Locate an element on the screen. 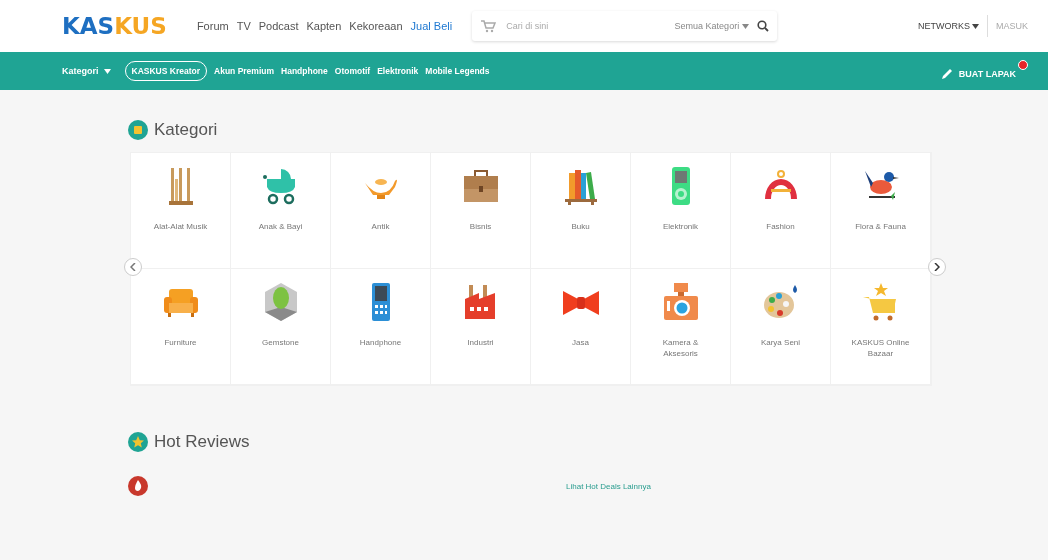 This screenshot has width=1048, height=560. category-tile: Buku is located at coordinates (581, 211).